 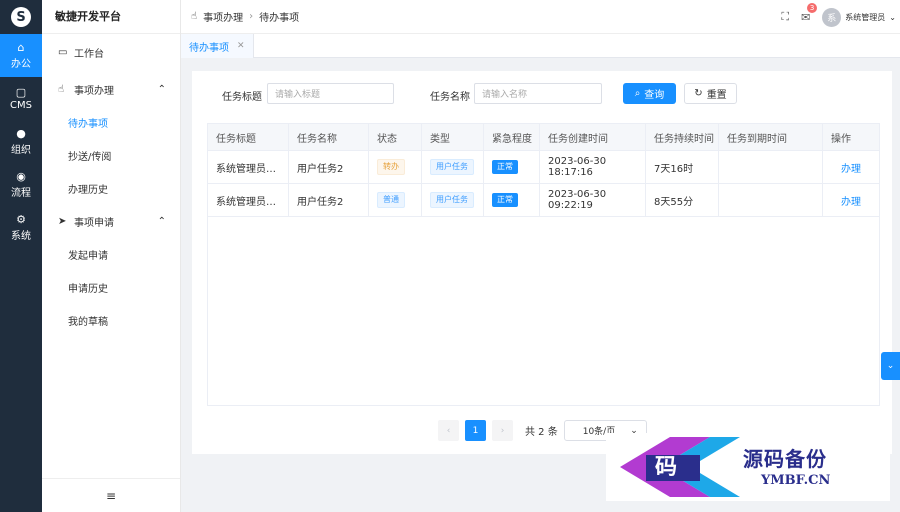 What do you see at coordinates (21, 150) in the screenshot?
I see `rail-item-label: 组织` at bounding box center [21, 150].